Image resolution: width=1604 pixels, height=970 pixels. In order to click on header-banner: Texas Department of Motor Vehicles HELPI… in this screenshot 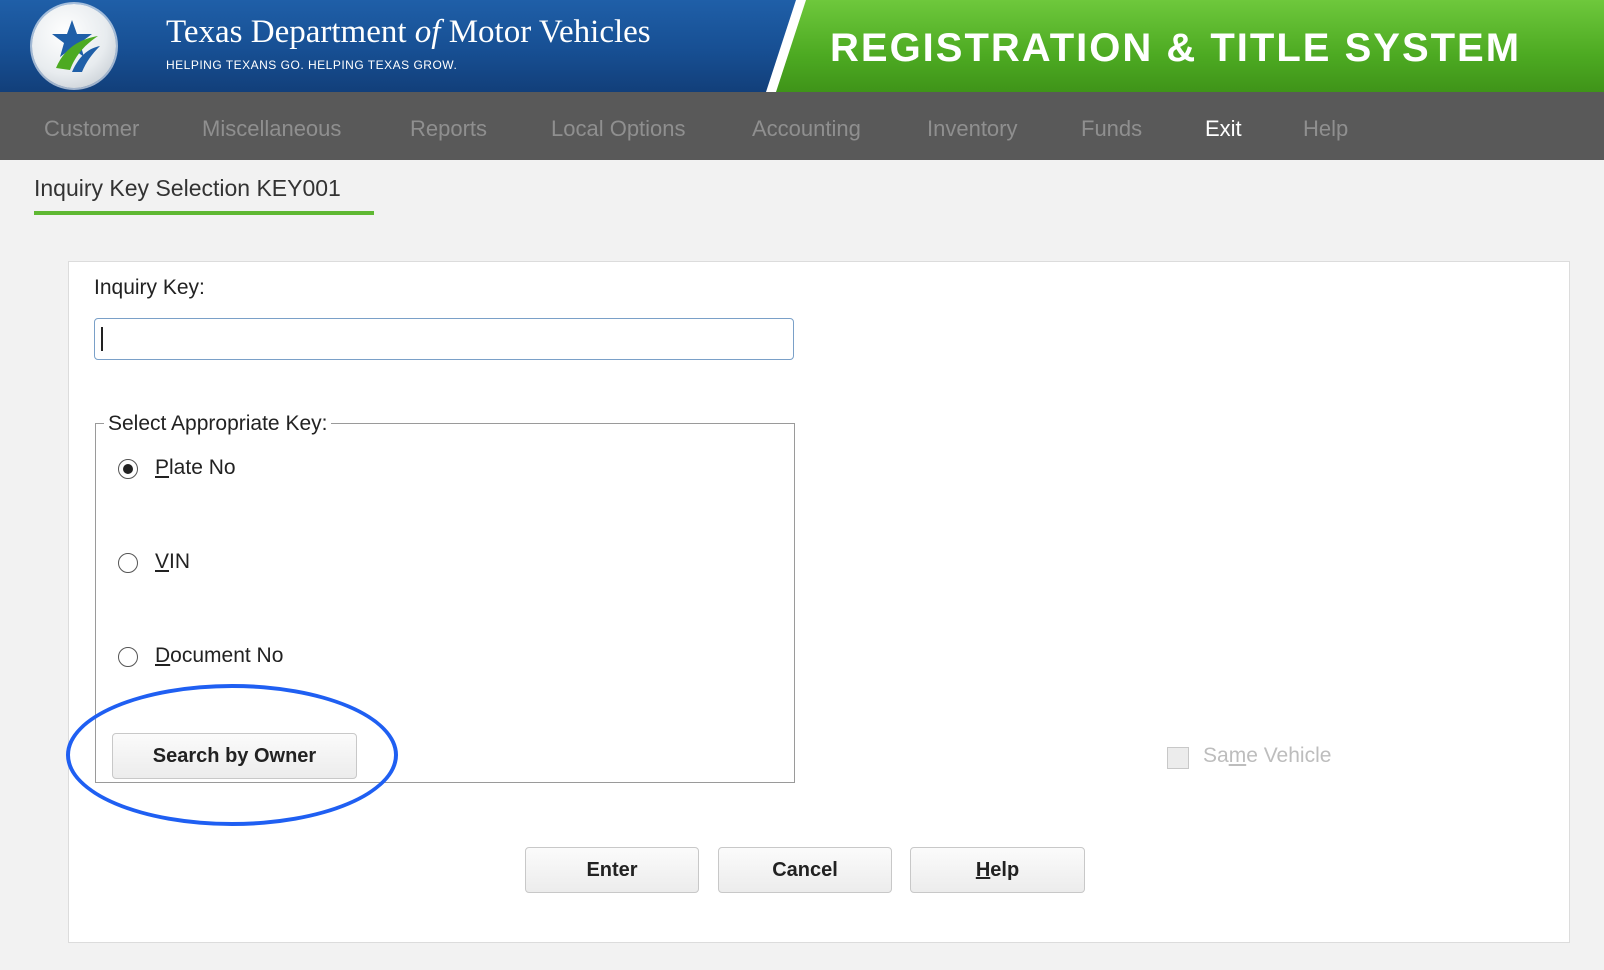, I will do `click(802, 46)`.